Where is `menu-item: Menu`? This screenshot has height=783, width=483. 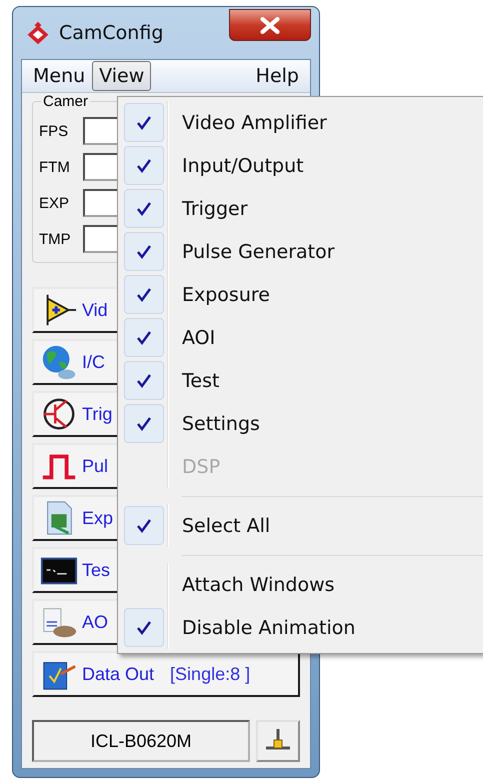
menu-item: Menu is located at coordinates (59, 76).